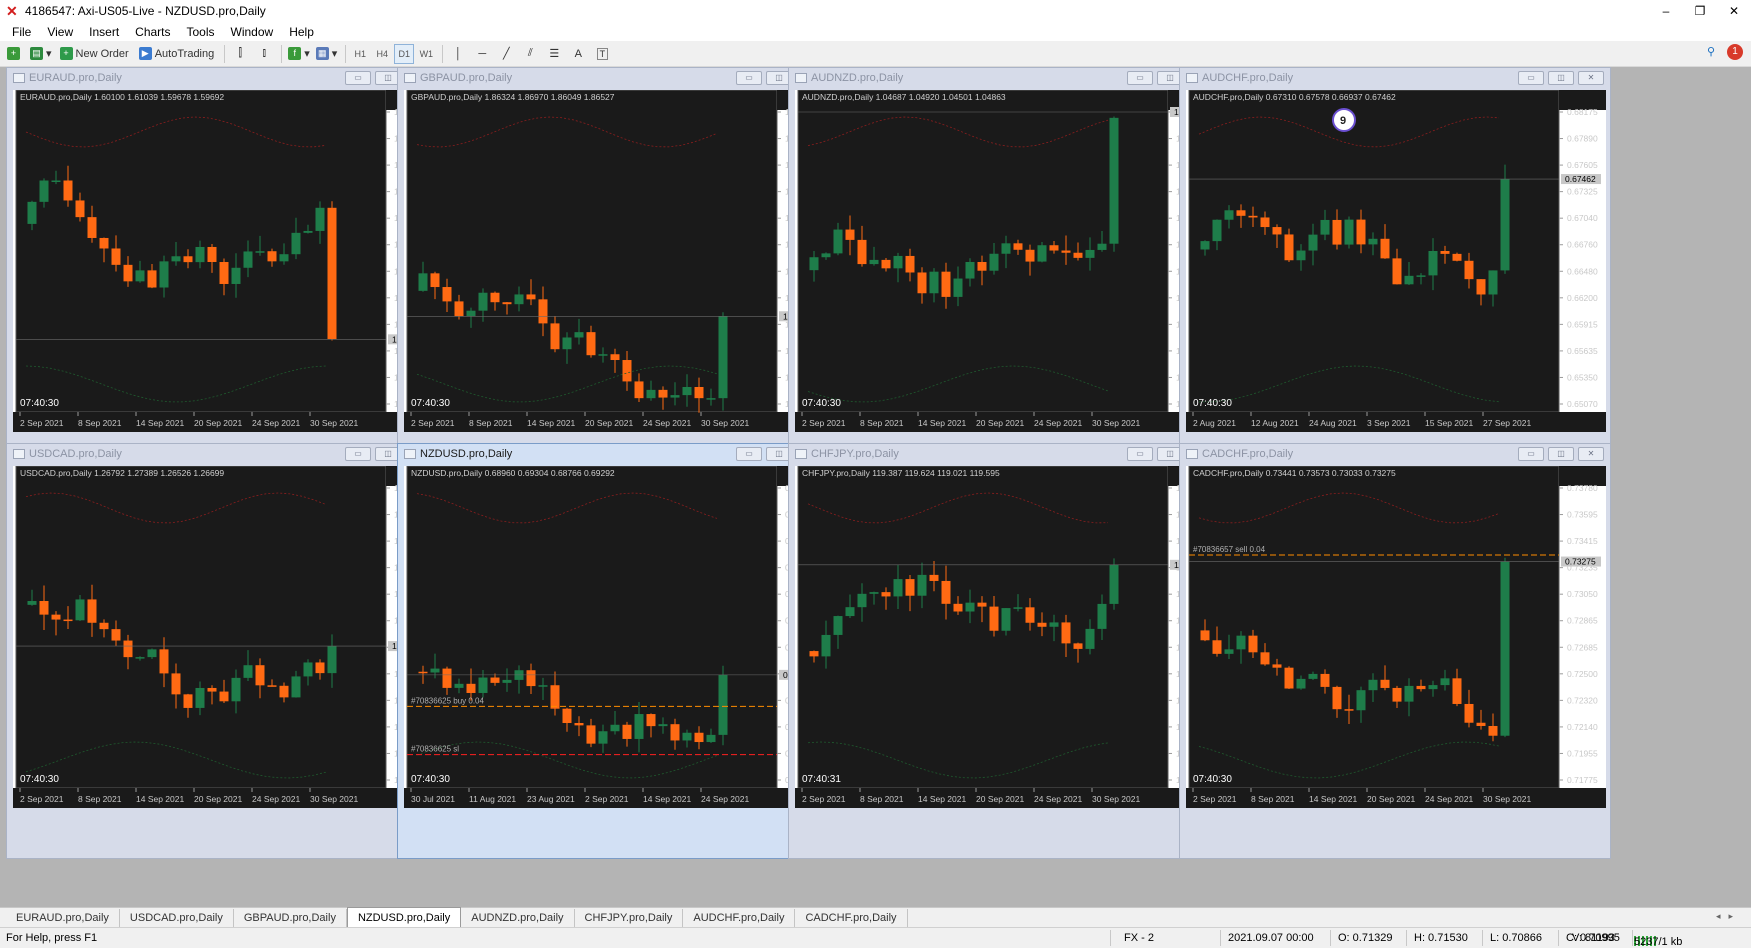  What do you see at coordinates (94, 54) in the screenshot?
I see `new-order-button: + New Order` at bounding box center [94, 54].